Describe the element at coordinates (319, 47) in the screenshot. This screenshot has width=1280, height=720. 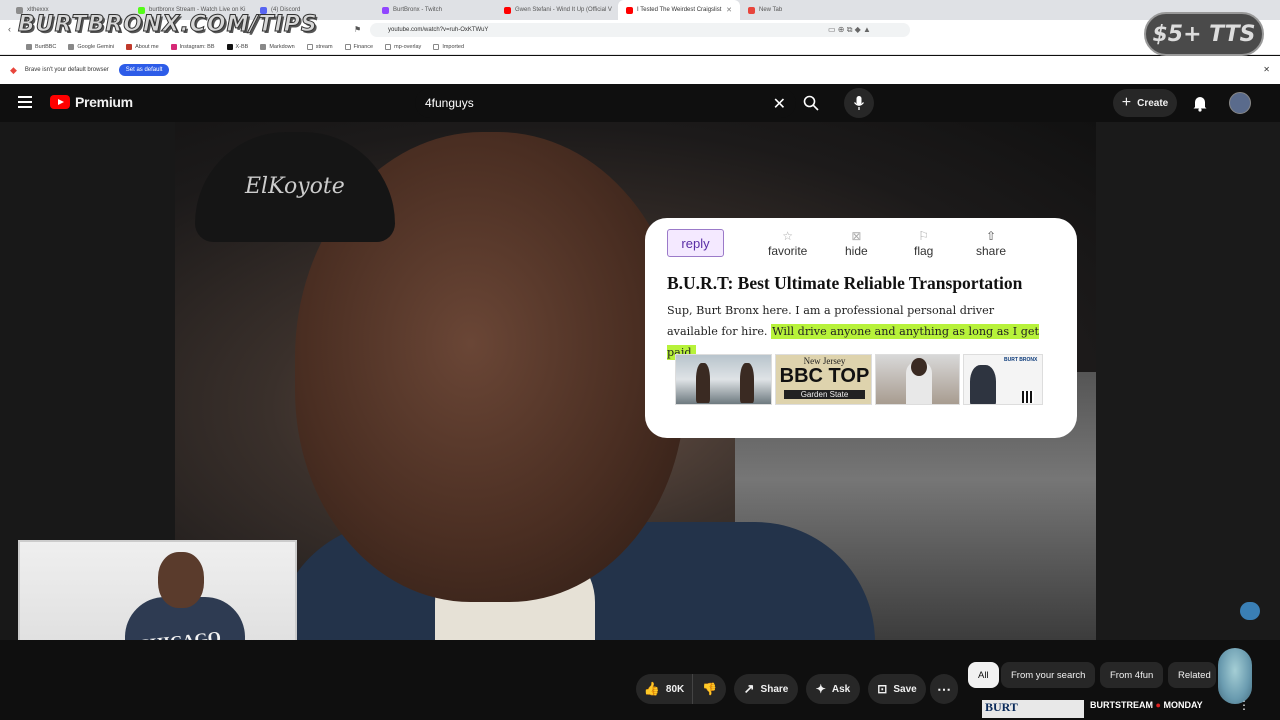
I see `bookmark-folder: stream` at that location.